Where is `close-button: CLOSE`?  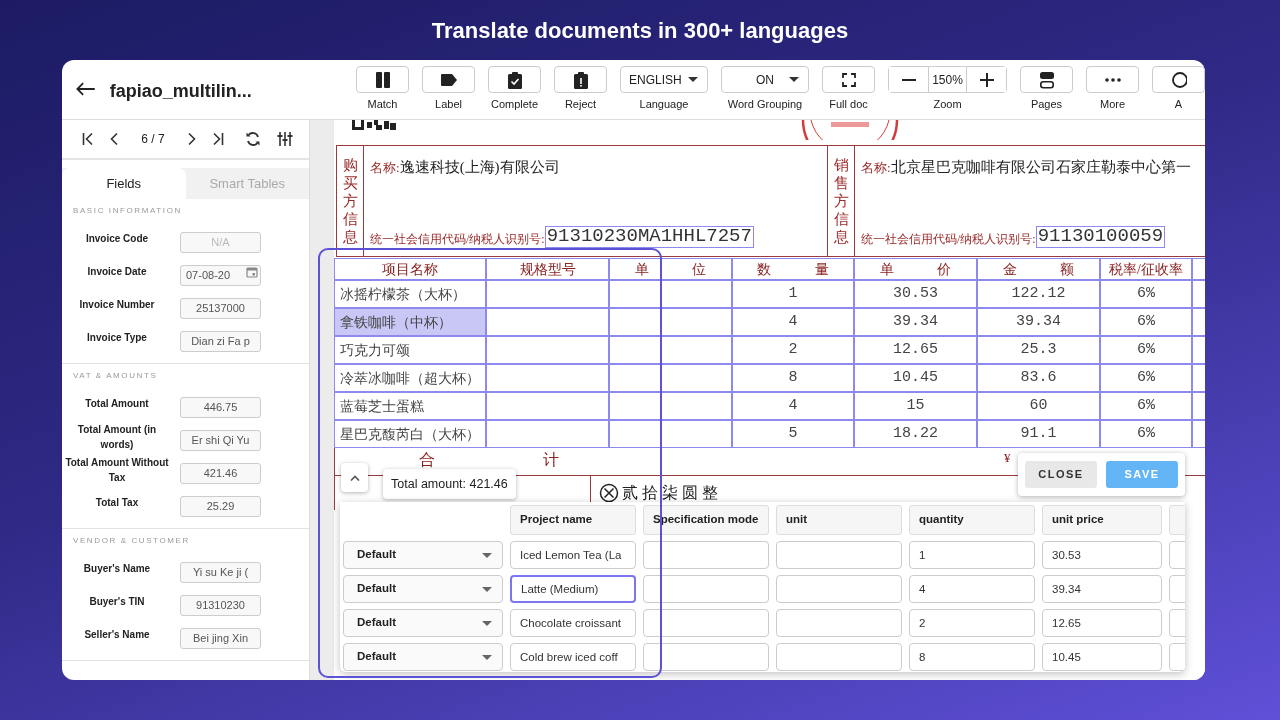 close-button: CLOSE is located at coordinates (1061, 474).